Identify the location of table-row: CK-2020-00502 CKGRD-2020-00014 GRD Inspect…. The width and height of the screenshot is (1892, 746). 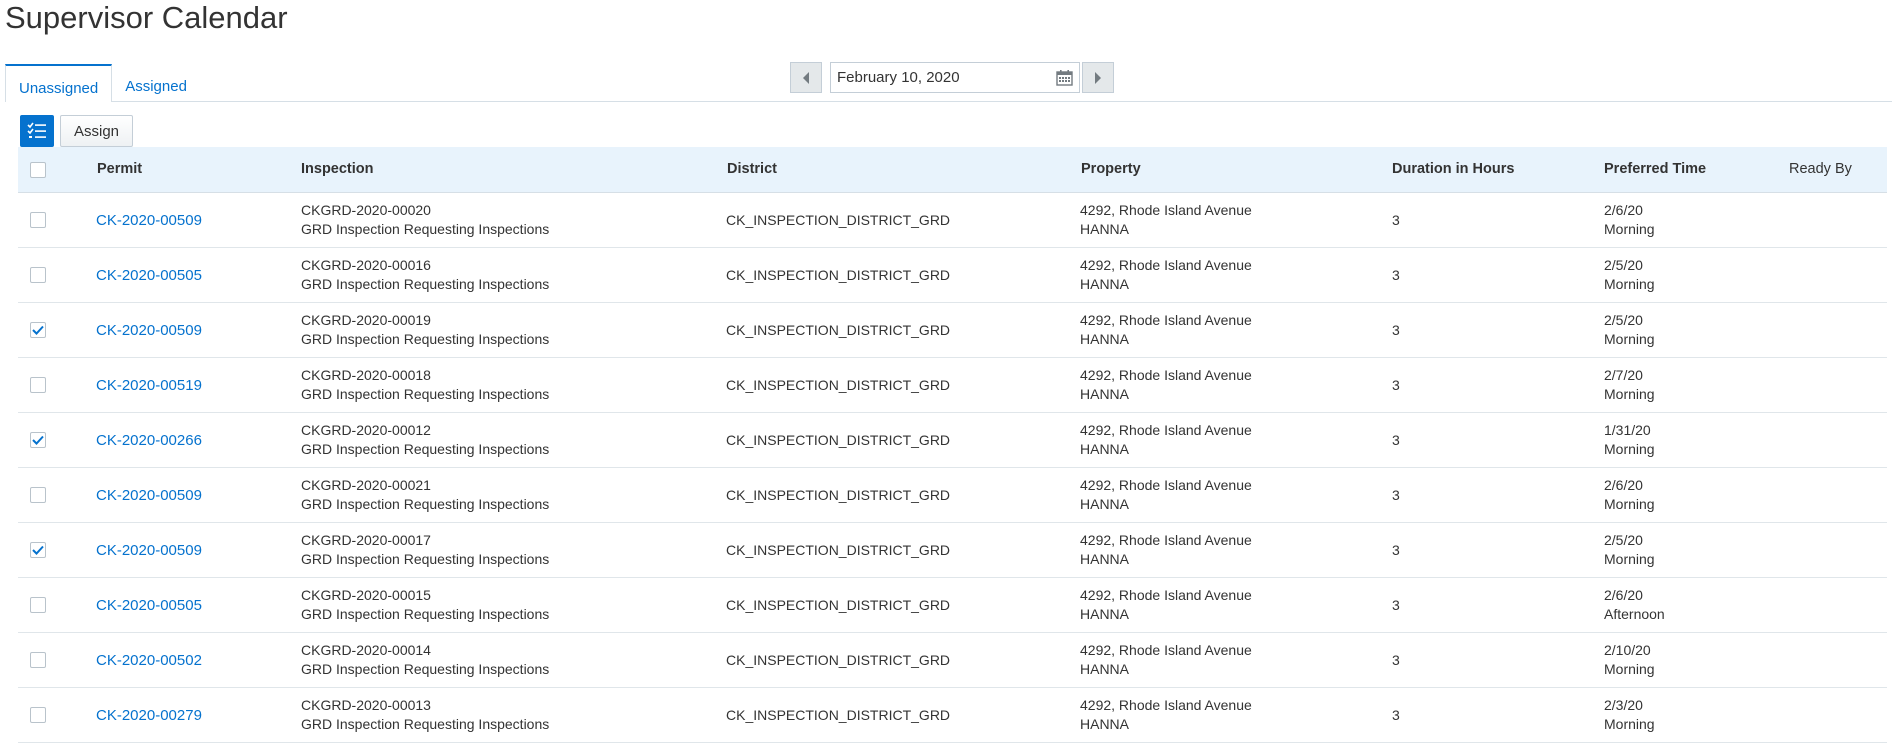
(952, 660).